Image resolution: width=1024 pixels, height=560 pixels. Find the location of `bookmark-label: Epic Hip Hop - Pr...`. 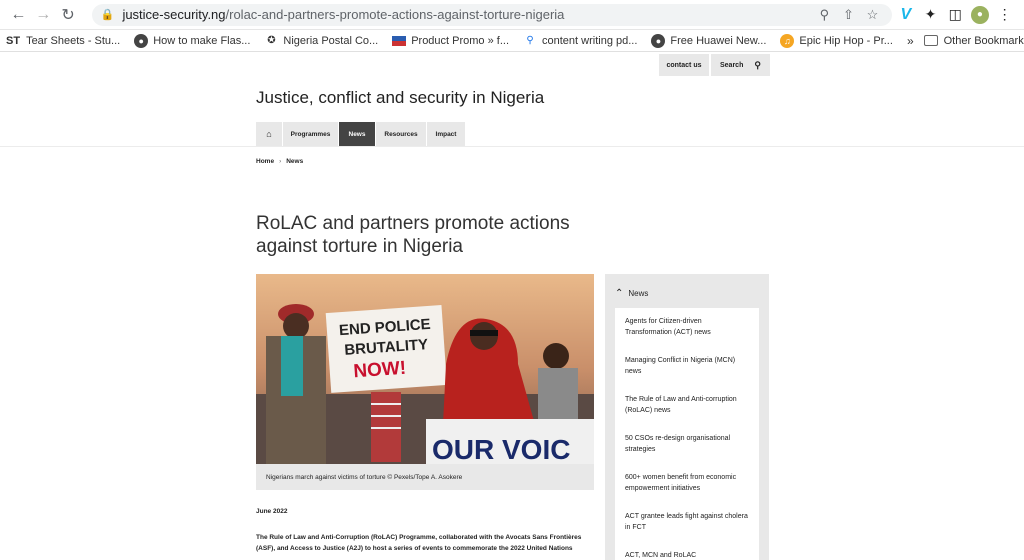

bookmark-label: Epic Hip Hop - Pr... is located at coordinates (846, 40).